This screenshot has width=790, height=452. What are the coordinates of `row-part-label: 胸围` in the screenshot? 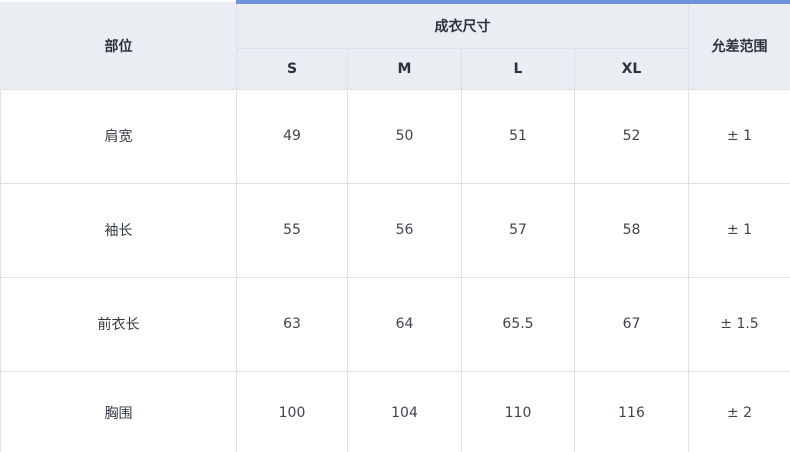 It's located at (118, 411).